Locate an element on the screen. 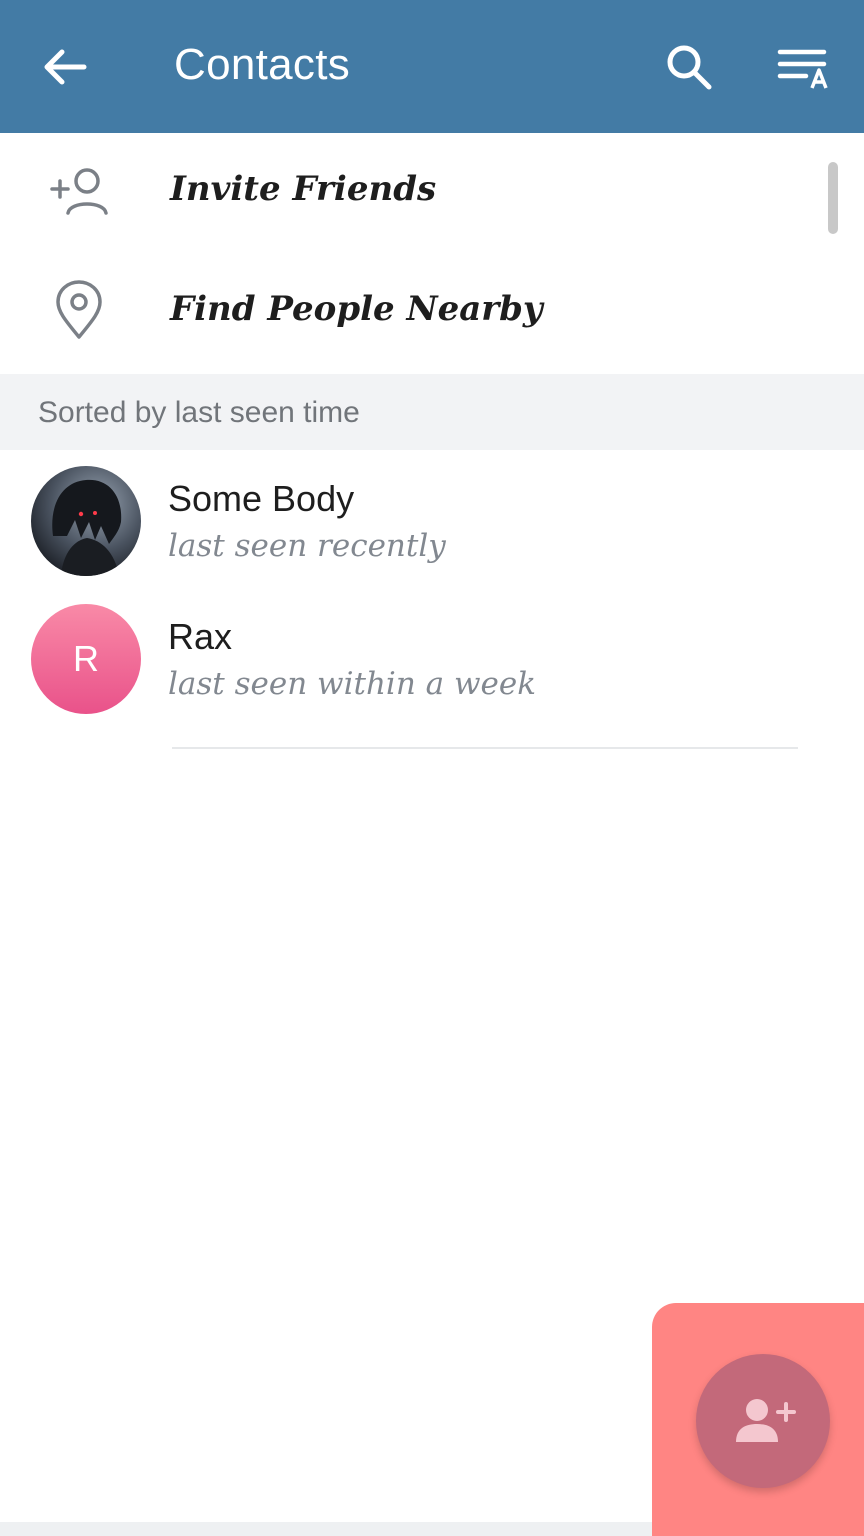 This screenshot has width=864, height=1536. contact-name: Some Body is located at coordinates (261, 498).